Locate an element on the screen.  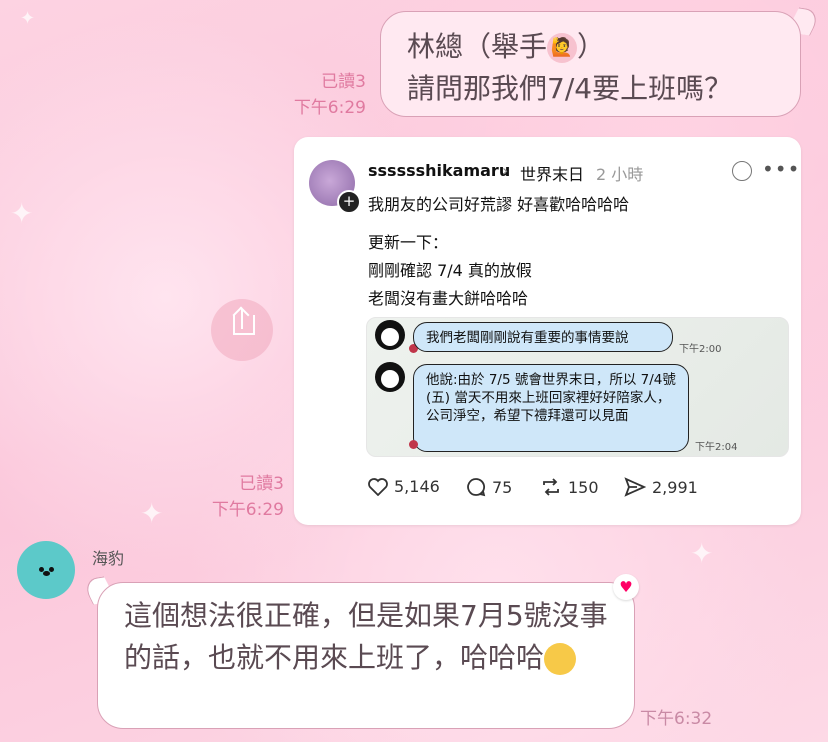
heart-reaction-icon: ♥ is located at coordinates (626, 587).